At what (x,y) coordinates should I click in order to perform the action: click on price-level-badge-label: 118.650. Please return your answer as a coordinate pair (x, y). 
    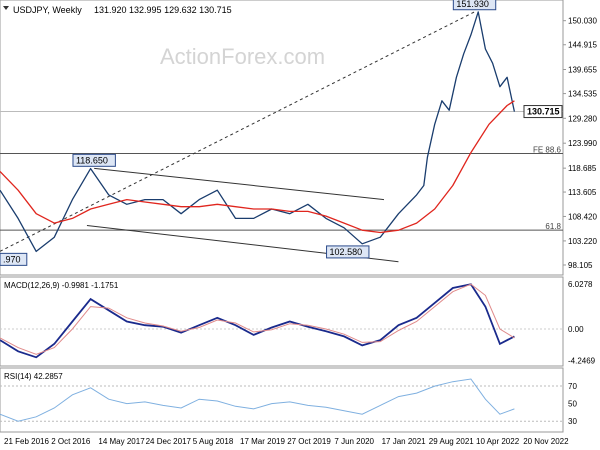
    Looking at the image, I should click on (92, 160).